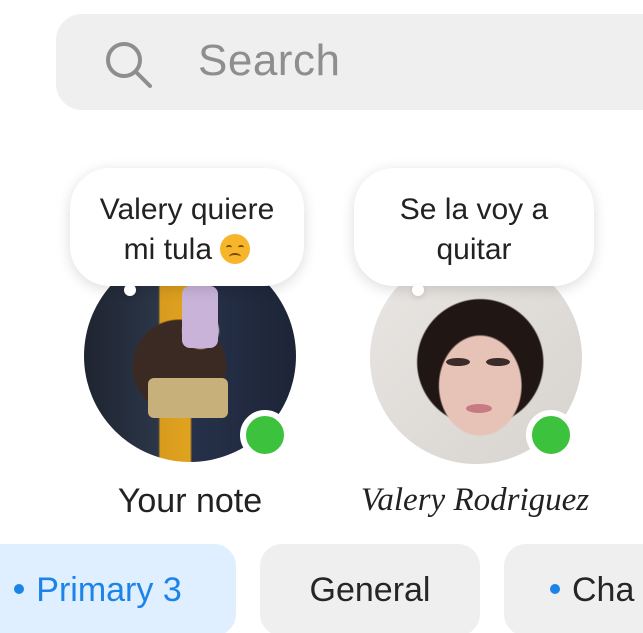 The image size is (643, 633). I want to click on tab-general: General, so click(370, 588).